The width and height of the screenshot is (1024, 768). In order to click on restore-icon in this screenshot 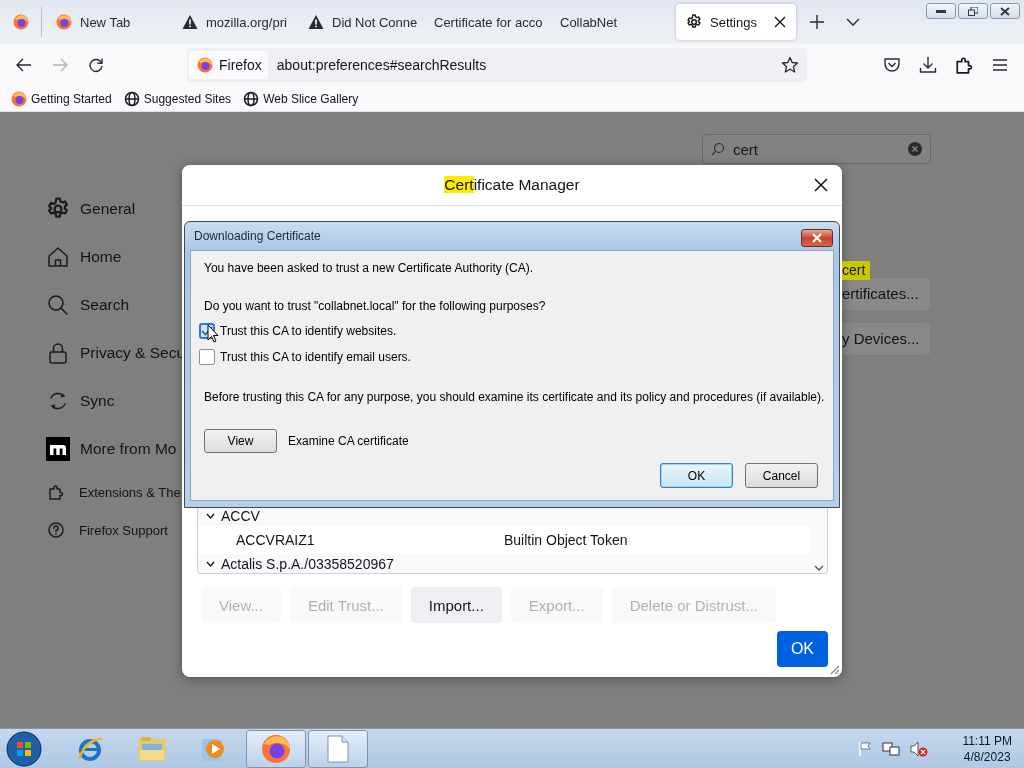, I will do `click(973, 11)`.